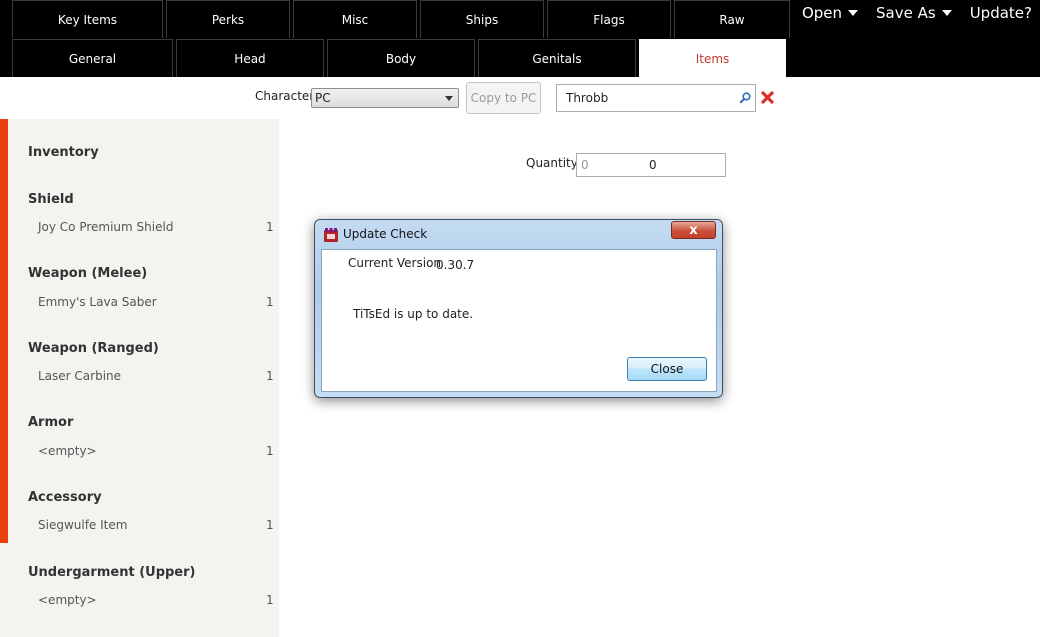 Image resolution: width=1040 pixels, height=637 pixels. Describe the element at coordinates (250, 58) in the screenshot. I see `tab-head: Head` at that location.